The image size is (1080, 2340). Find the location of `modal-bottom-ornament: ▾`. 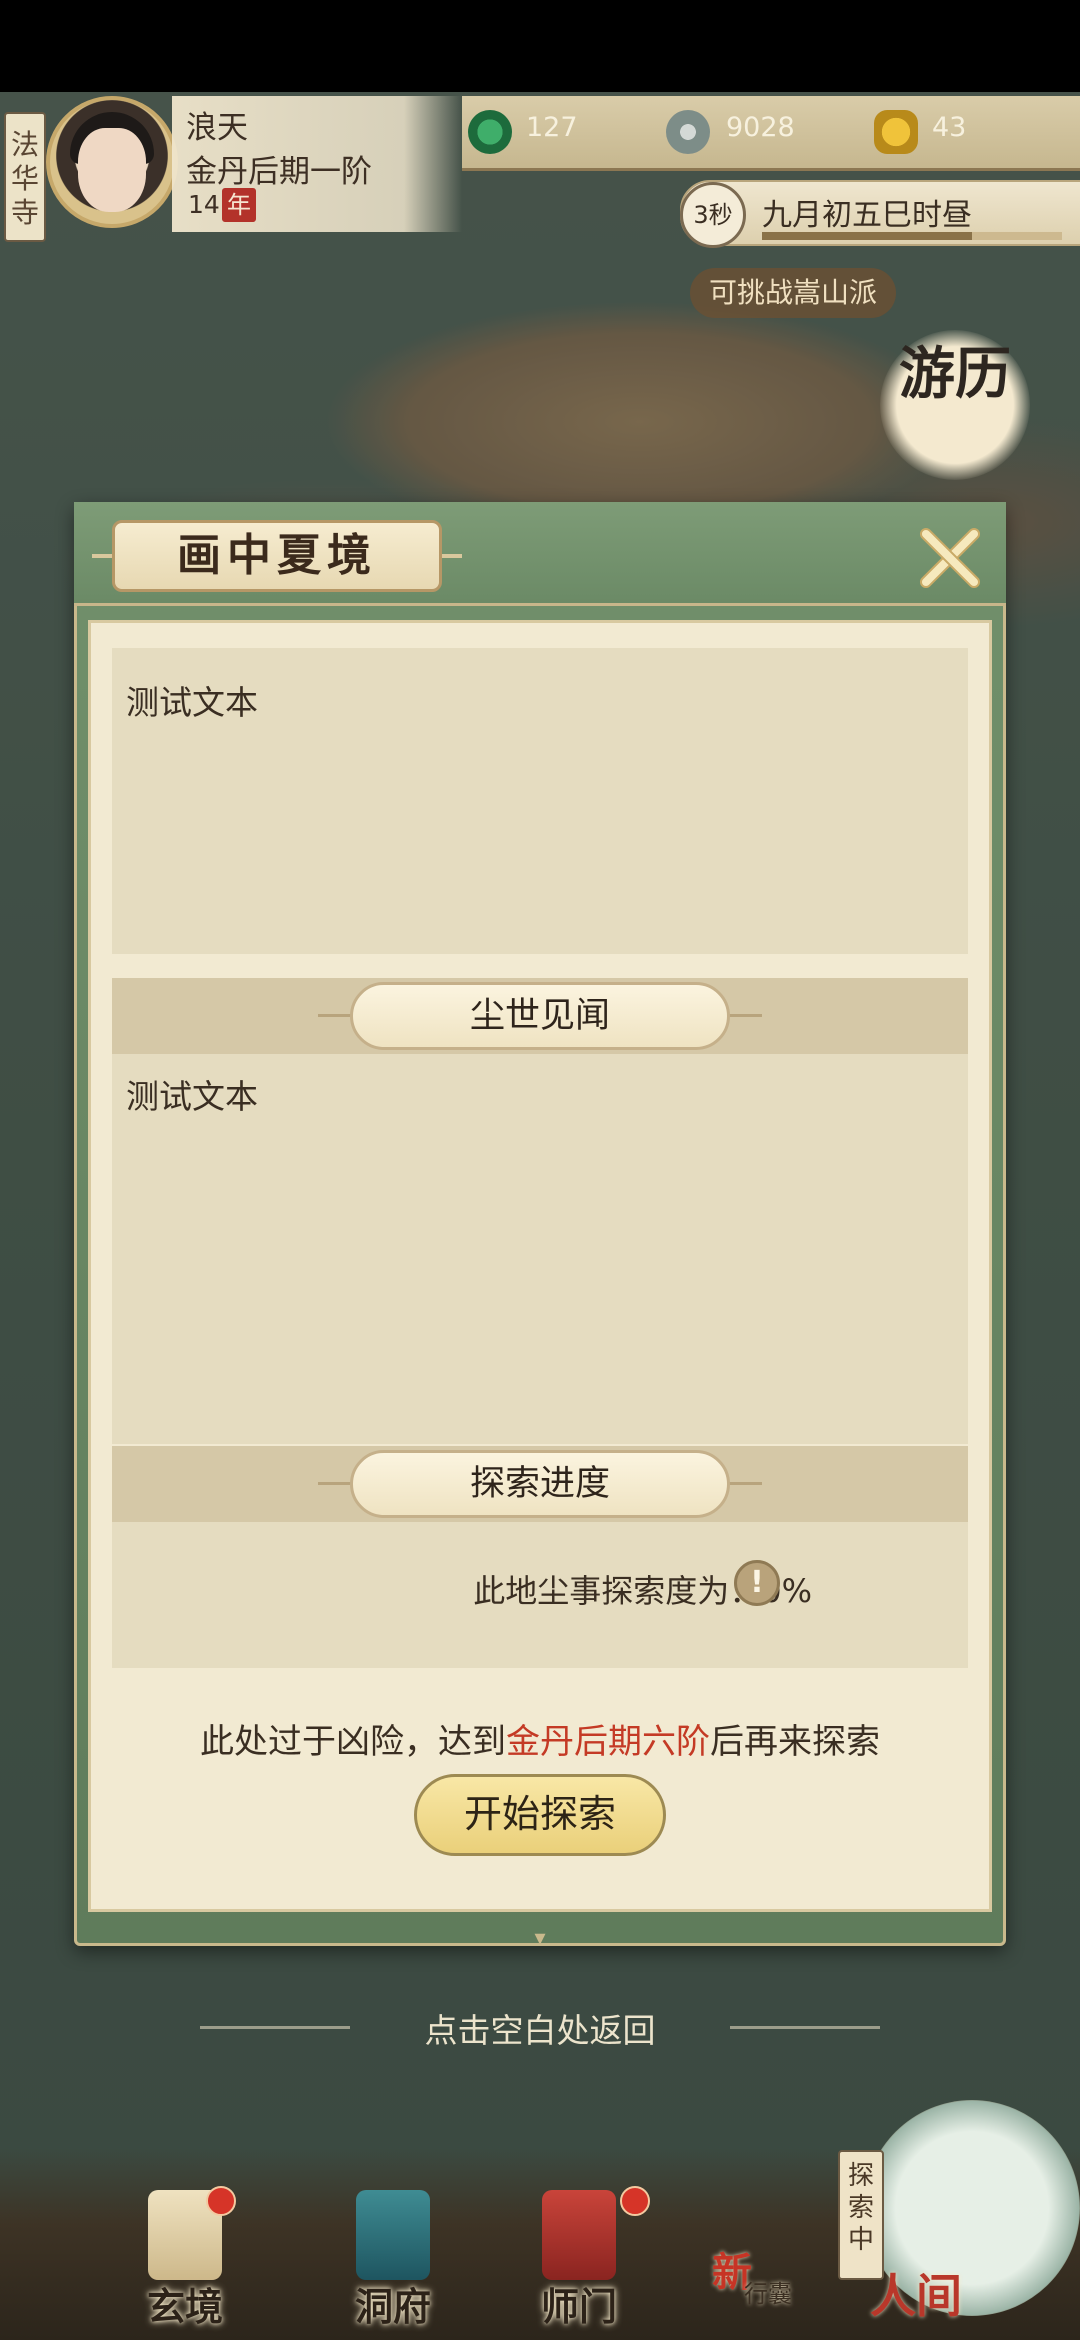

modal-bottom-ornament: ▾ is located at coordinates (540, 1938).